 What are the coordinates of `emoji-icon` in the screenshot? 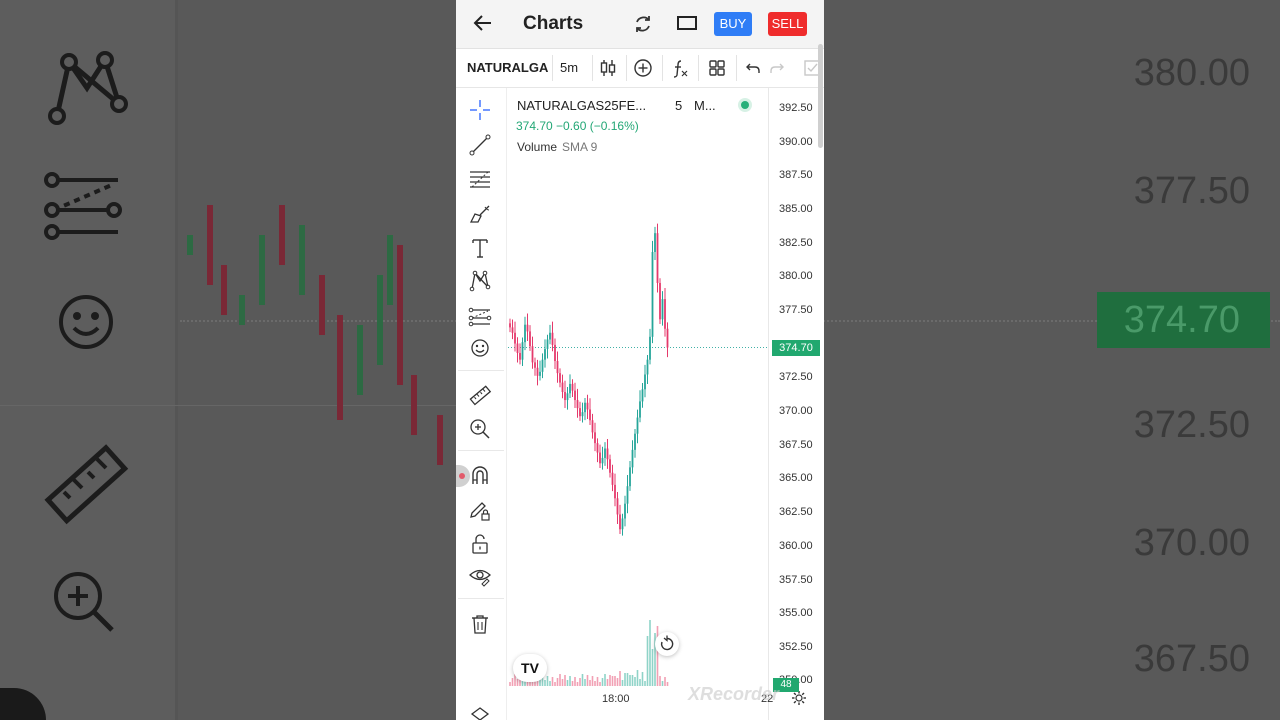 It's located at (480, 348).